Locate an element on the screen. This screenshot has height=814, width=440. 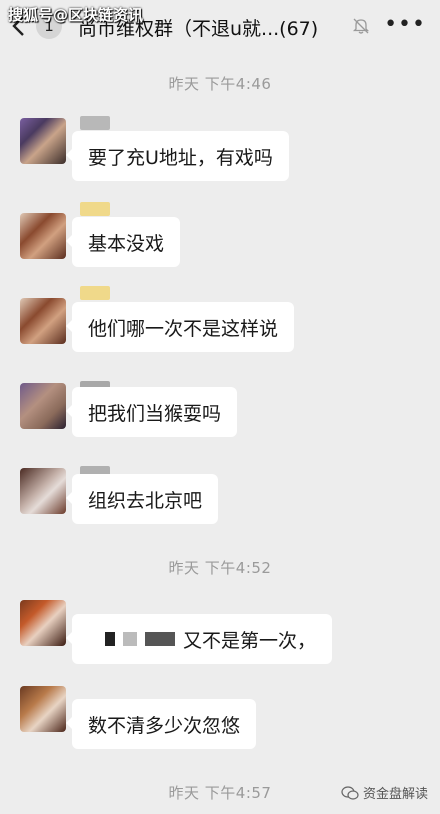
message-text: 他们哪一次不是这样说 is located at coordinates (183, 328).